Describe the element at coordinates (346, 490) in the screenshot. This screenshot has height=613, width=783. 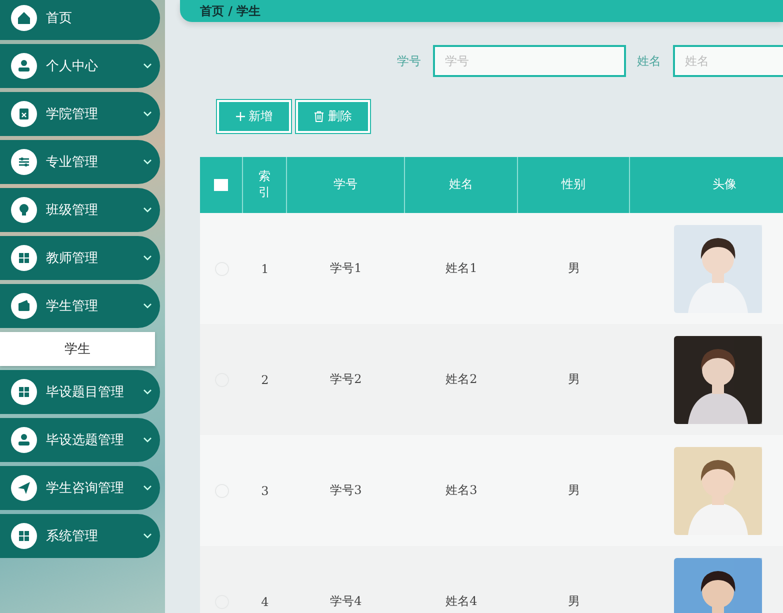
I see `table-cell: 学号3` at that location.